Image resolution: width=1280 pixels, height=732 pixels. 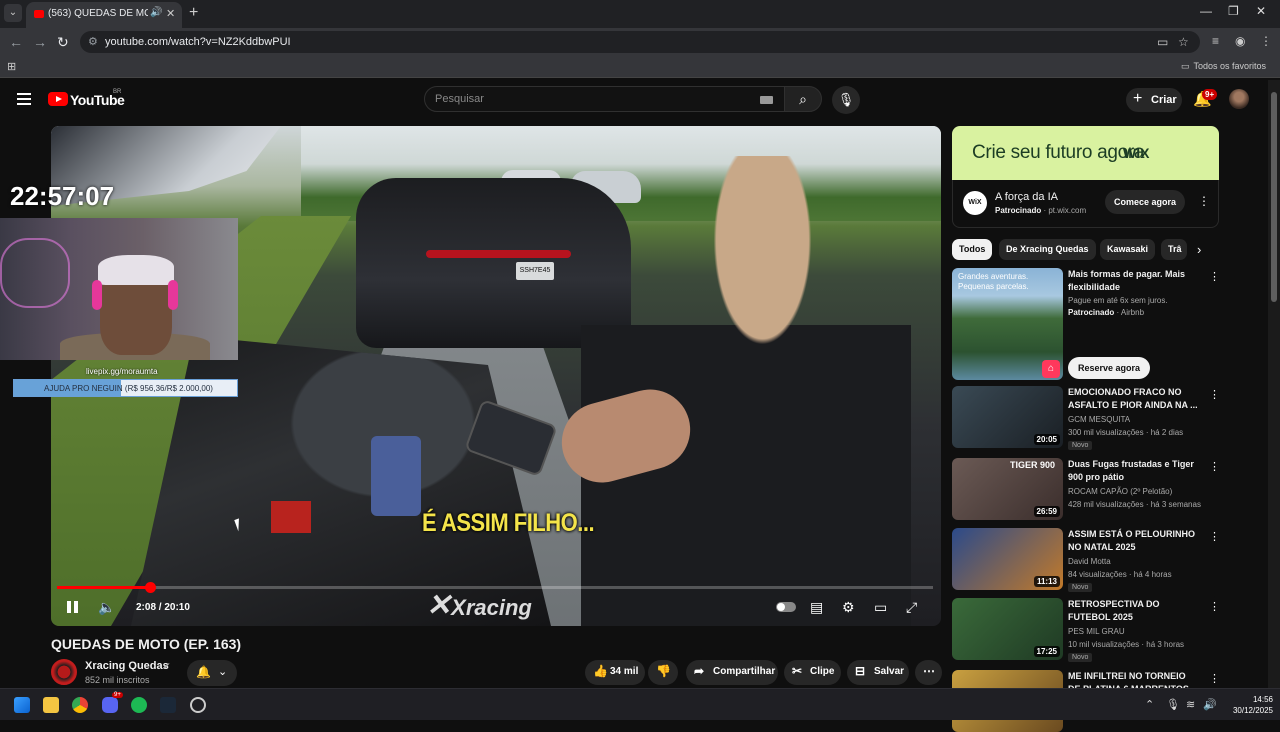 I want to click on recommendation-title: RETROSPECTIVA DO FUTEBOL 2025, so click(x=1134, y=611).